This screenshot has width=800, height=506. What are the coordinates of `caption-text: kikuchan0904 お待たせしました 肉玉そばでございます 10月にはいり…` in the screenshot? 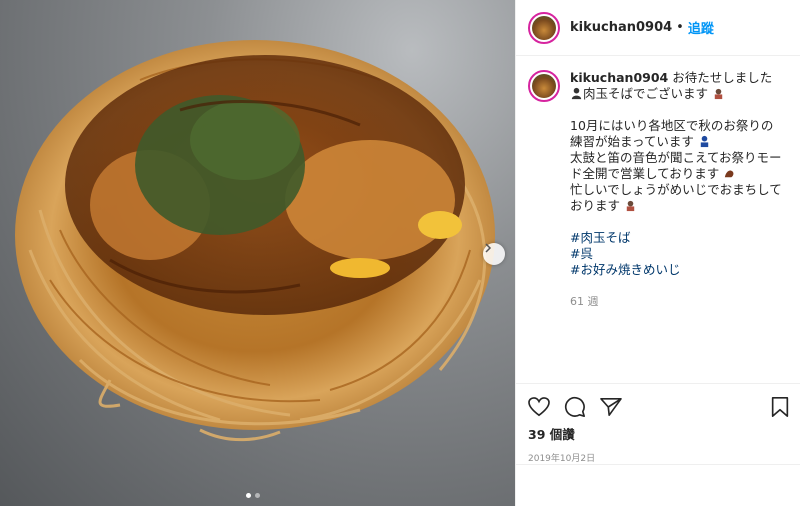 It's located at (677, 190).